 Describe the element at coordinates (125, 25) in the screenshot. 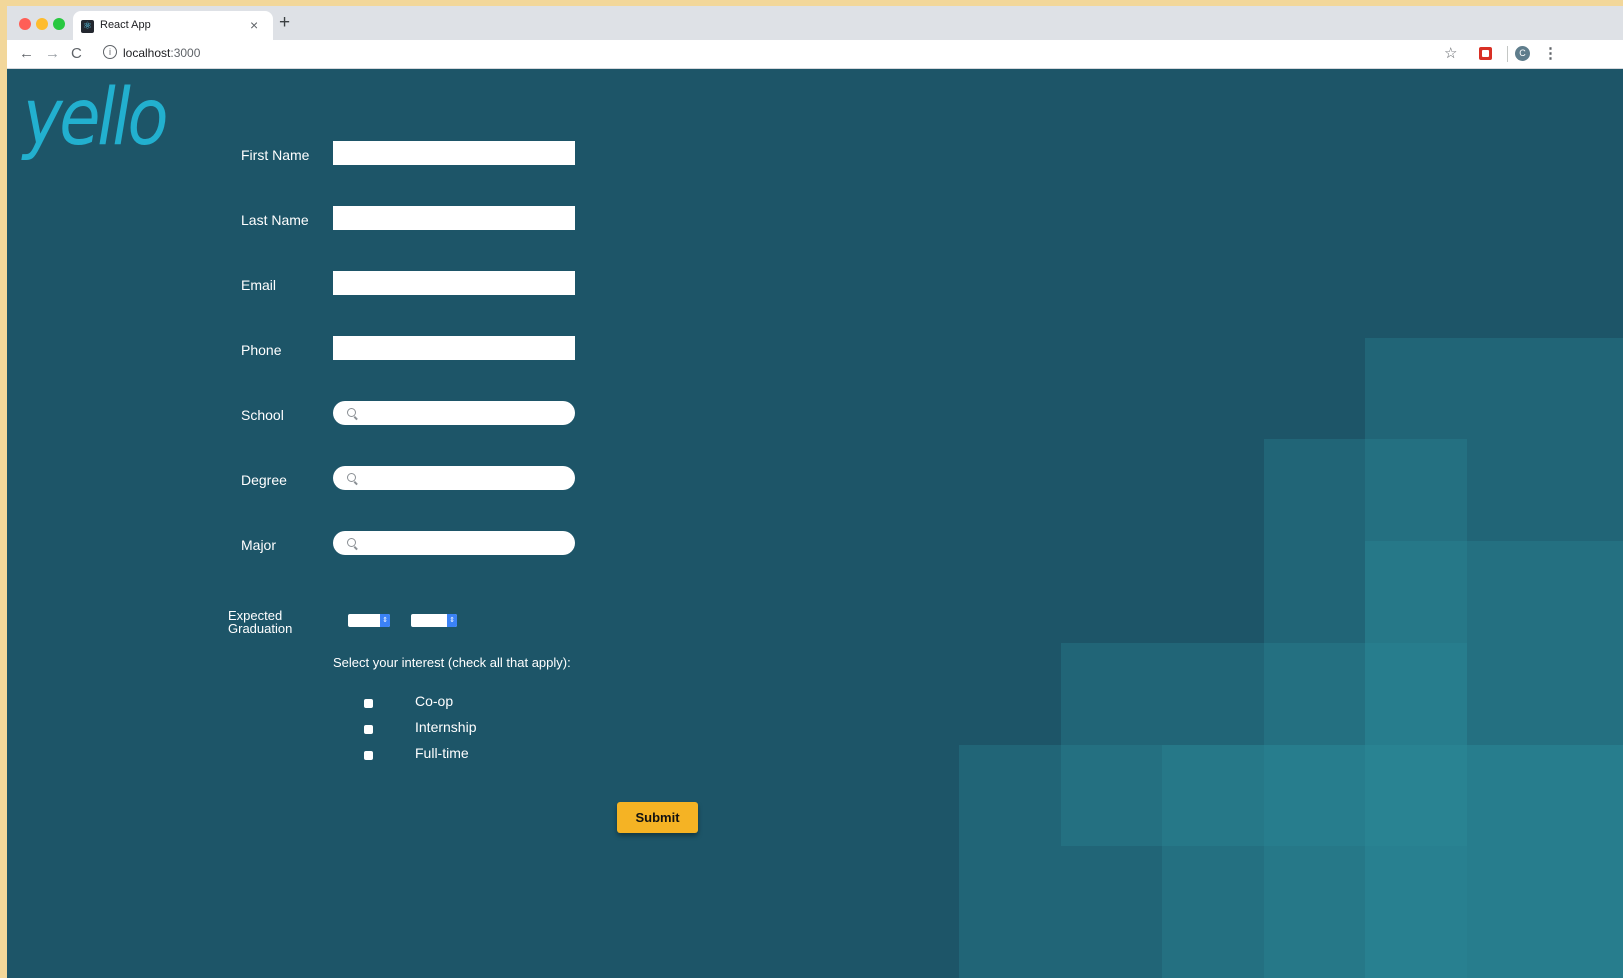

I see `tab-title: React App` at that location.